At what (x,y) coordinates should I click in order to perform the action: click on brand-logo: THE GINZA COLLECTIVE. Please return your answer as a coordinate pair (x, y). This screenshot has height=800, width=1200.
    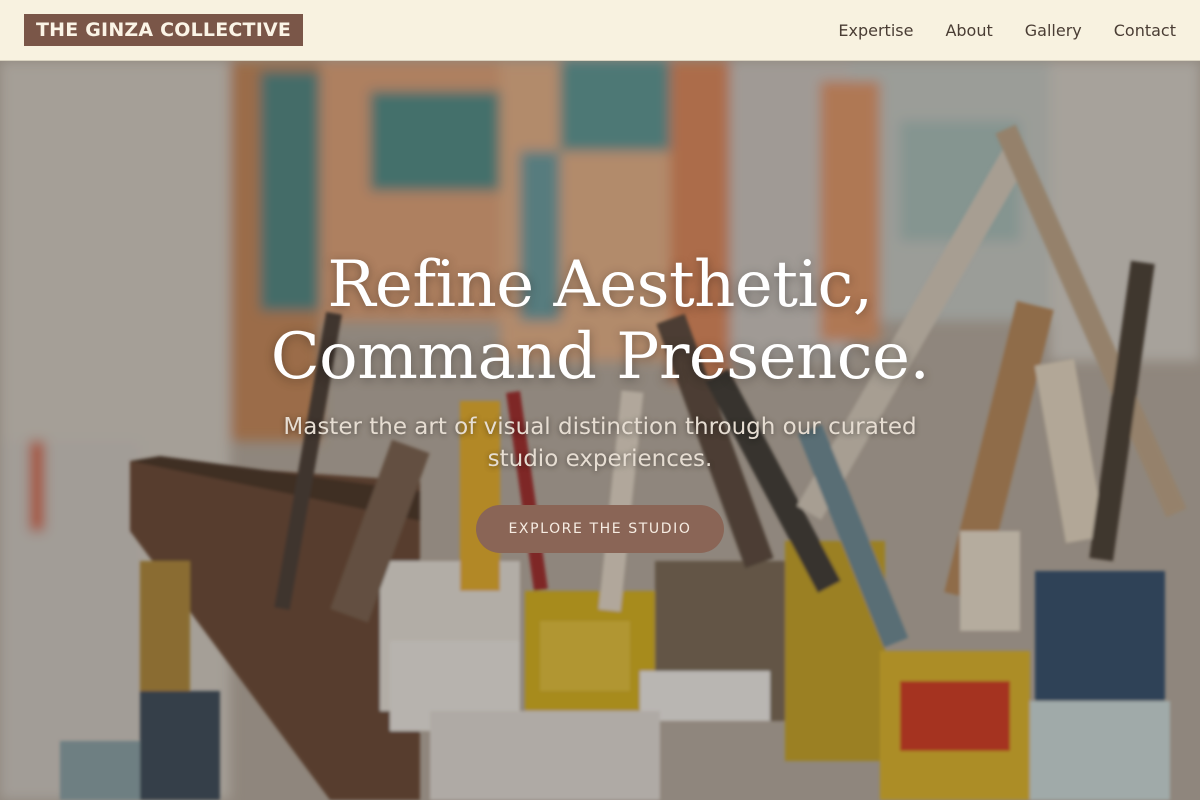
    Looking at the image, I should click on (164, 30).